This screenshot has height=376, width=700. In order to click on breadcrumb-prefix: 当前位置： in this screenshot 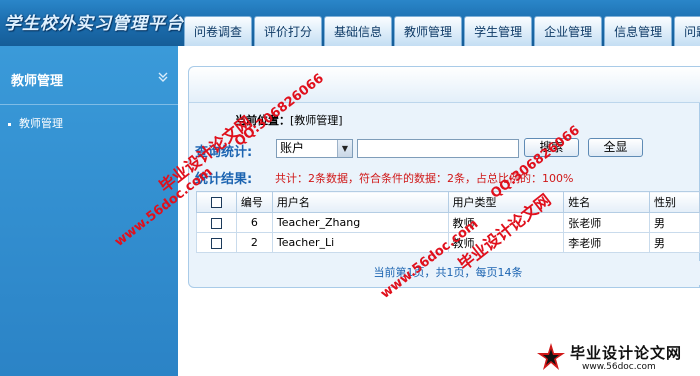, I will do `click(262, 120)`.